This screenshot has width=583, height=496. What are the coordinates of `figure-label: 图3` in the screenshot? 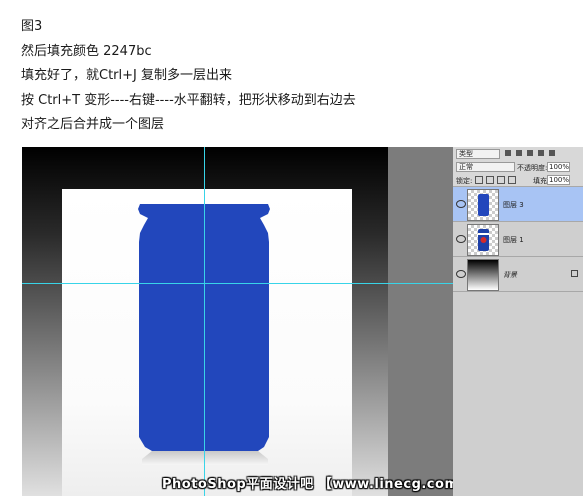 It's located at (32, 26).